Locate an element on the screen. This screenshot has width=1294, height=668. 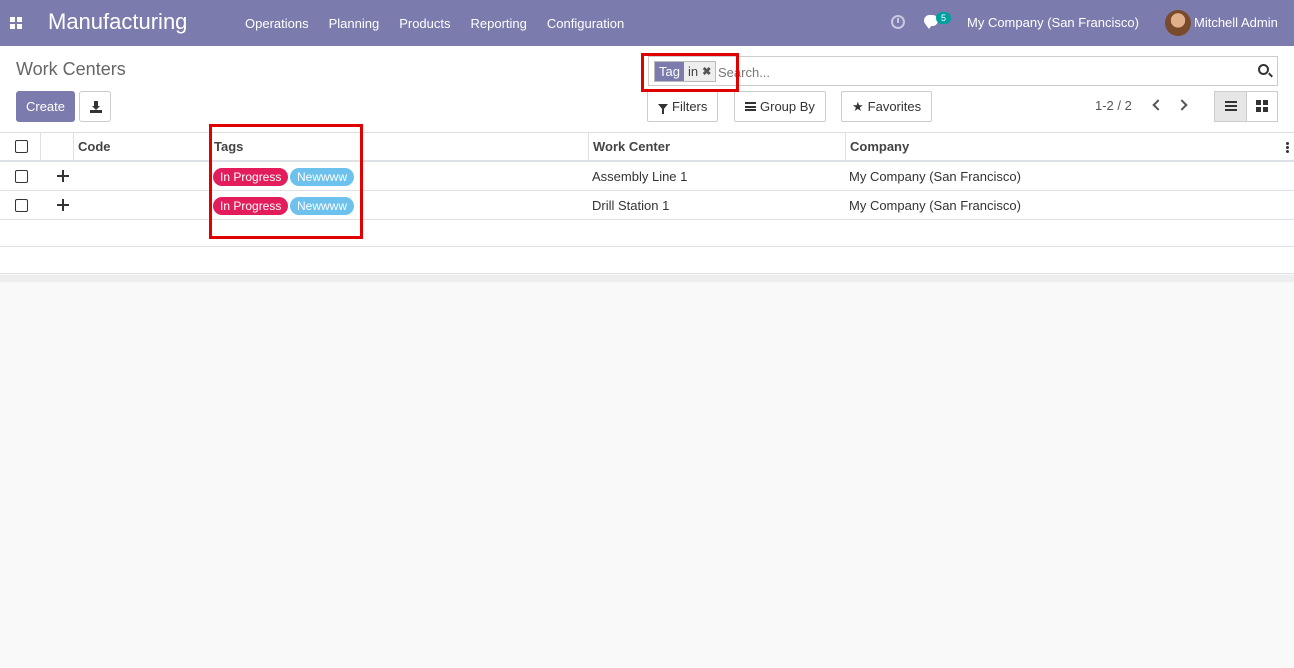
kanban-view-icon is located at coordinates (1261, 106).